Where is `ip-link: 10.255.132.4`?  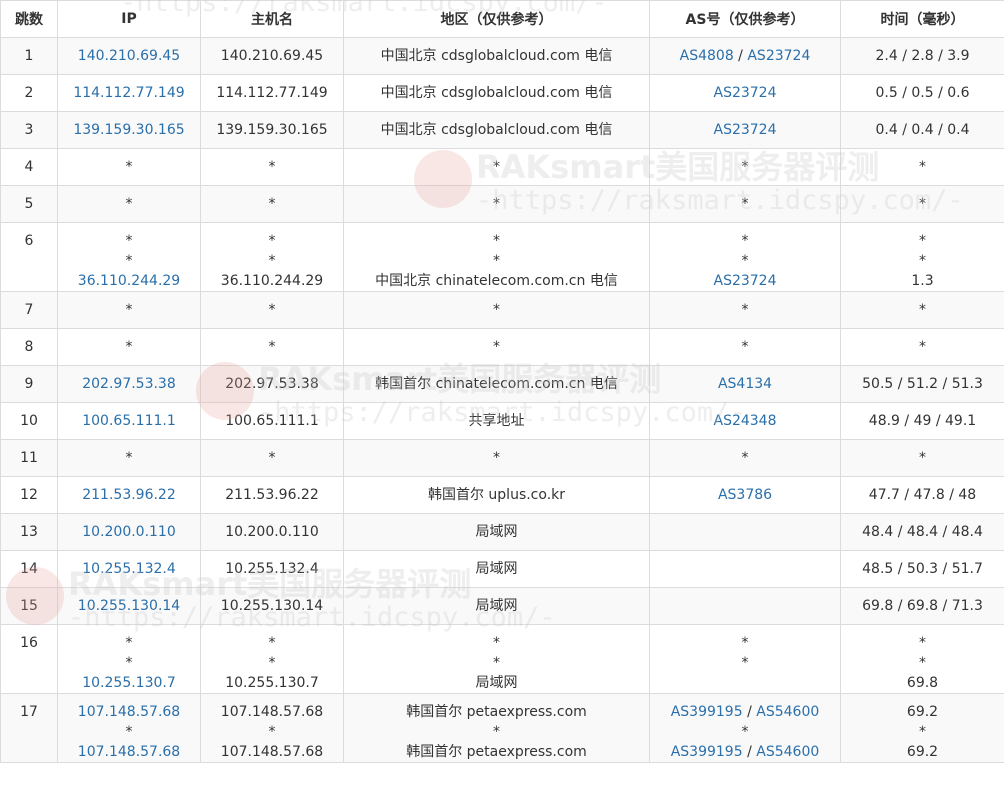 ip-link: 10.255.132.4 is located at coordinates (129, 569).